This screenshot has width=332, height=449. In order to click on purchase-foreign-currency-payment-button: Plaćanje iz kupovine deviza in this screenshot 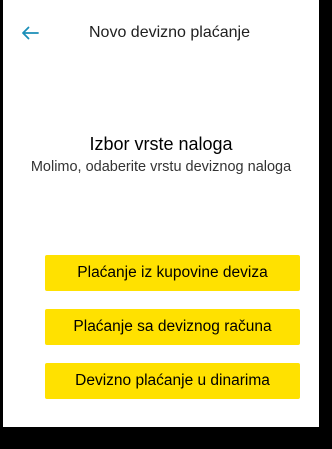, I will do `click(172, 273)`.